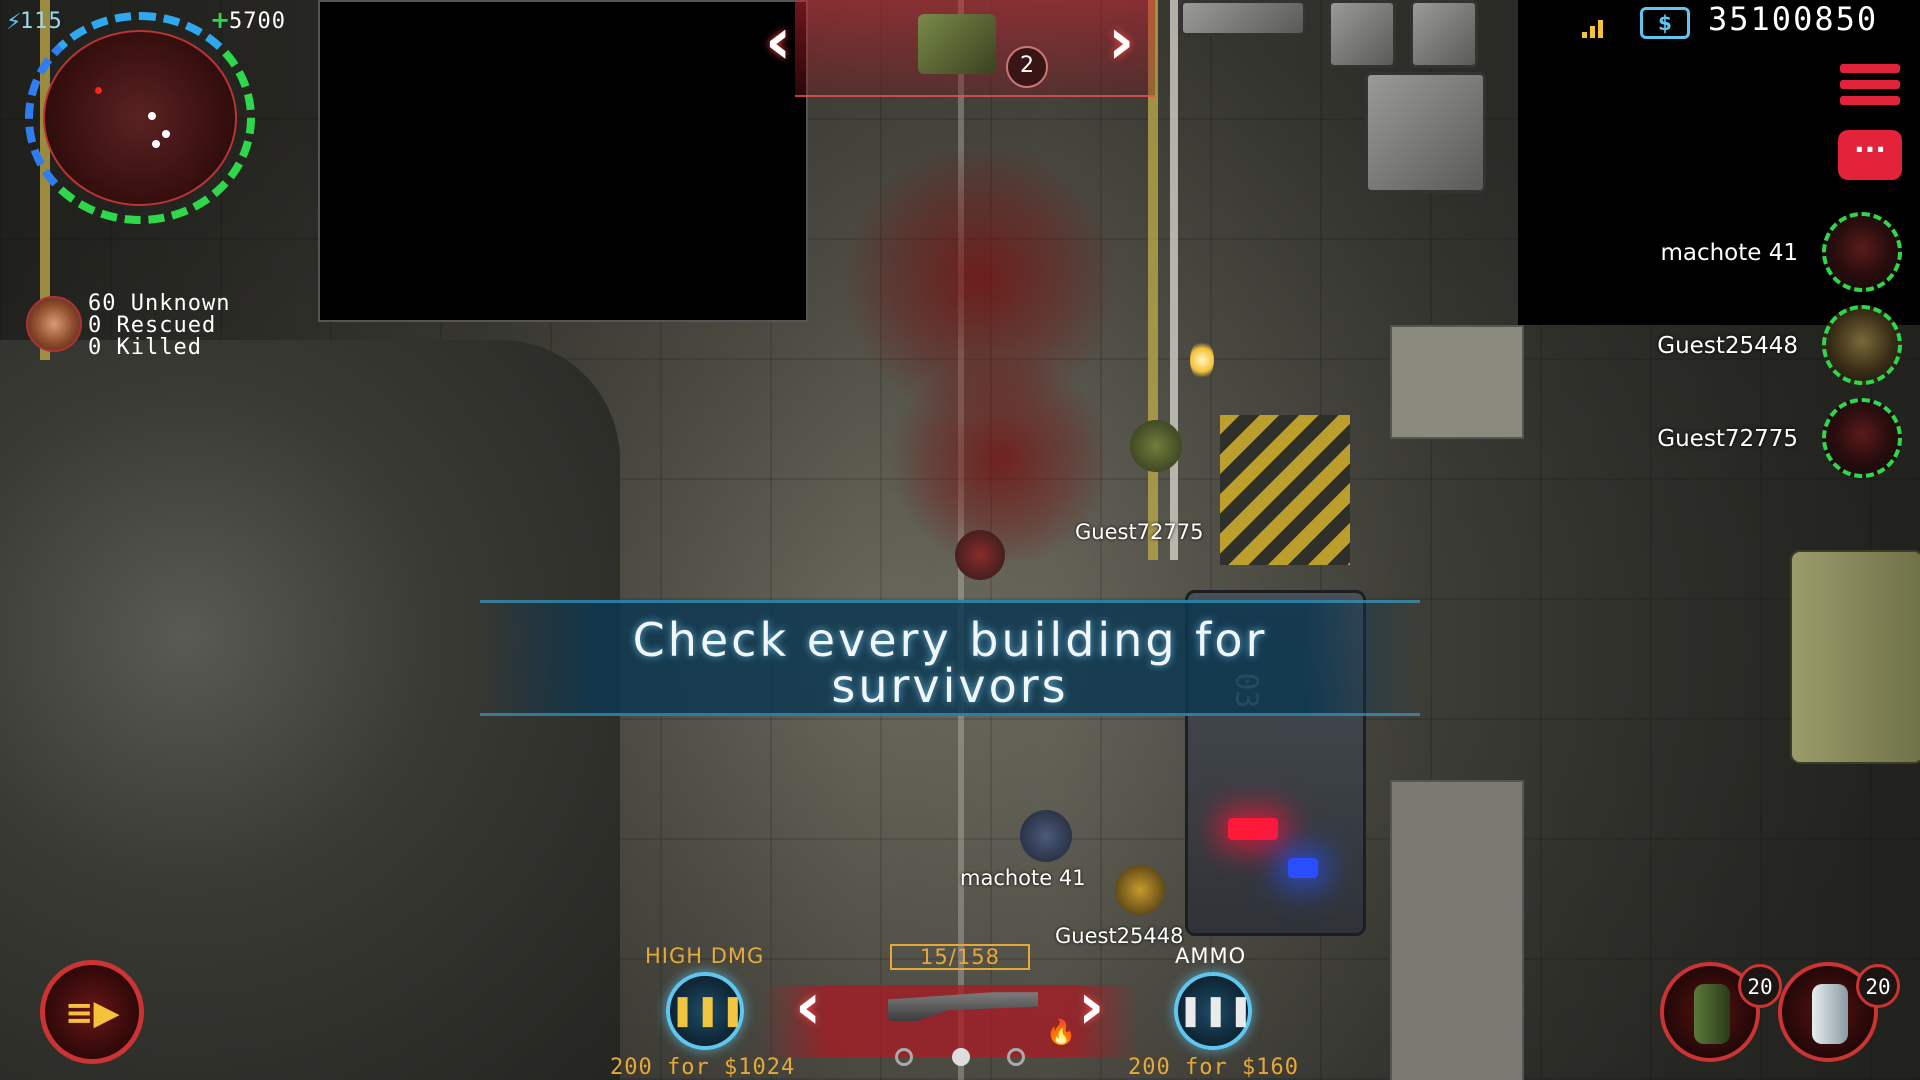 The height and width of the screenshot is (1080, 1920). I want to click on ammo-buy-button: ❚❚❚, so click(1214, 1011).